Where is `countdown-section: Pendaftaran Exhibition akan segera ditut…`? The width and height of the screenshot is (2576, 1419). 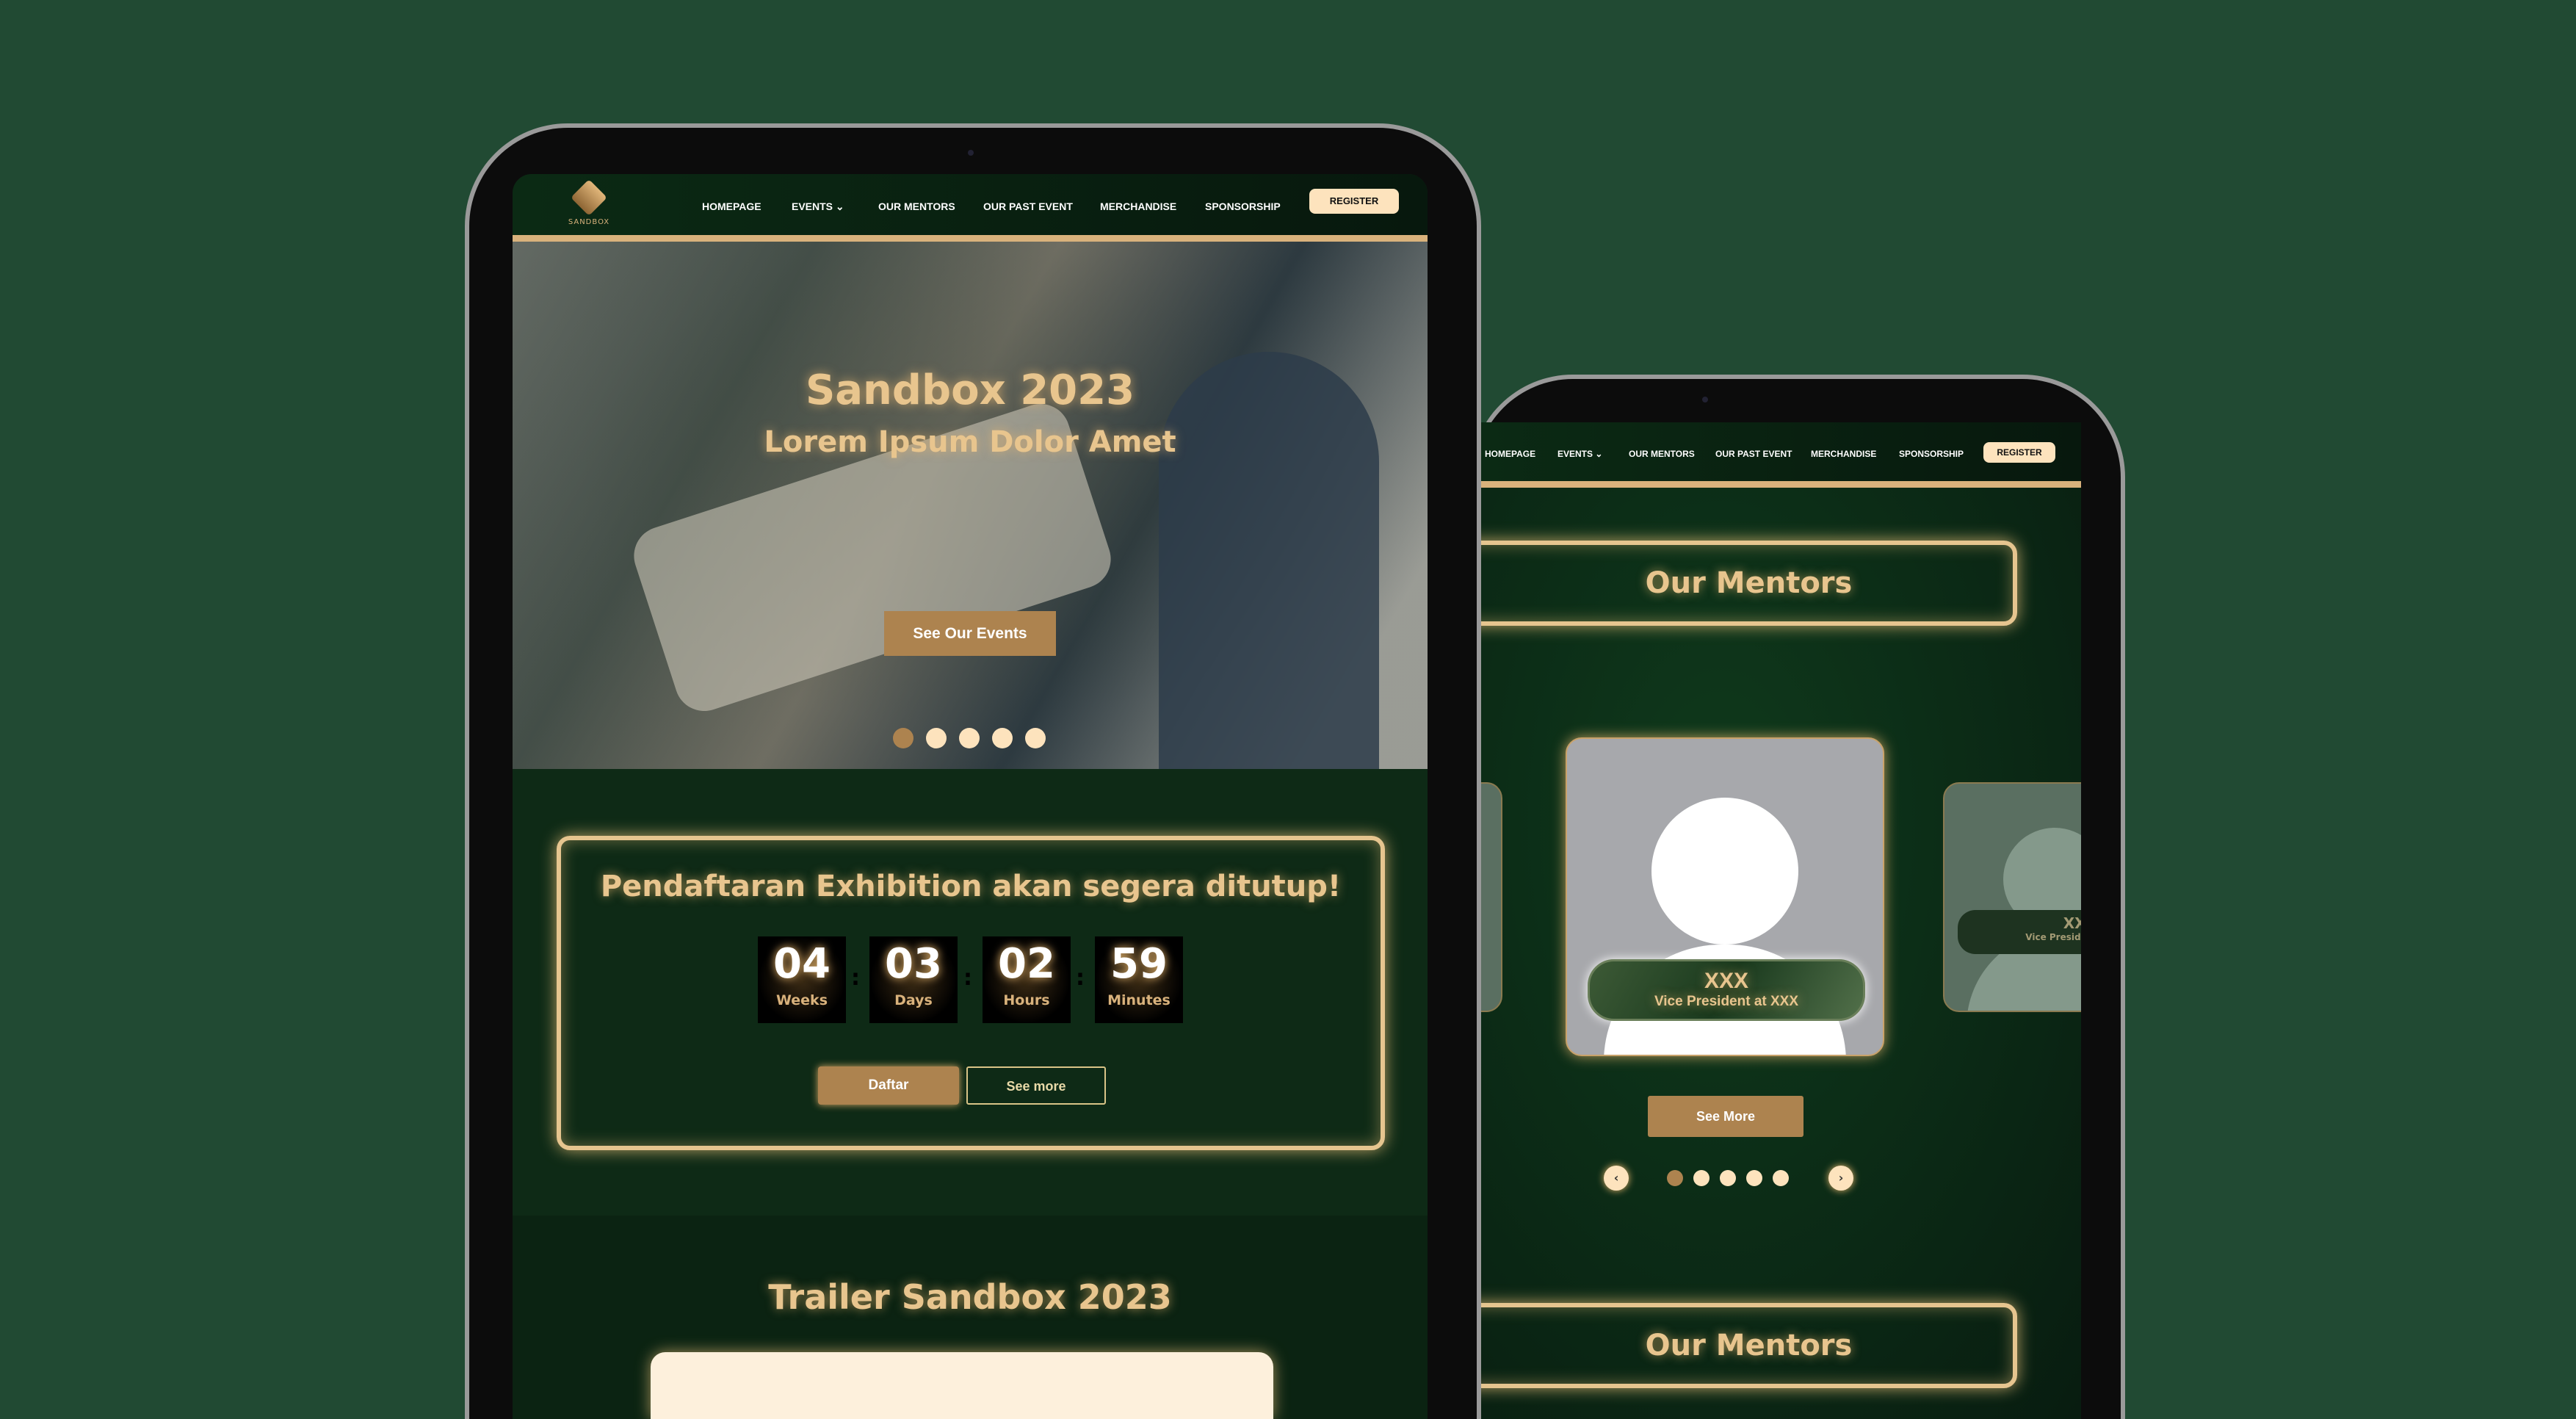 countdown-section: Pendaftaran Exhibition akan segera ditut… is located at coordinates (970, 993).